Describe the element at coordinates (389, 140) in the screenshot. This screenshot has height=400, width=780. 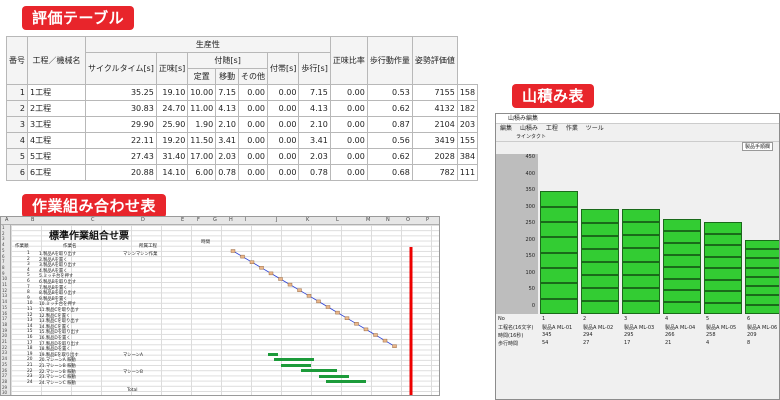
I see `cell-ratio: 0.56` at that location.